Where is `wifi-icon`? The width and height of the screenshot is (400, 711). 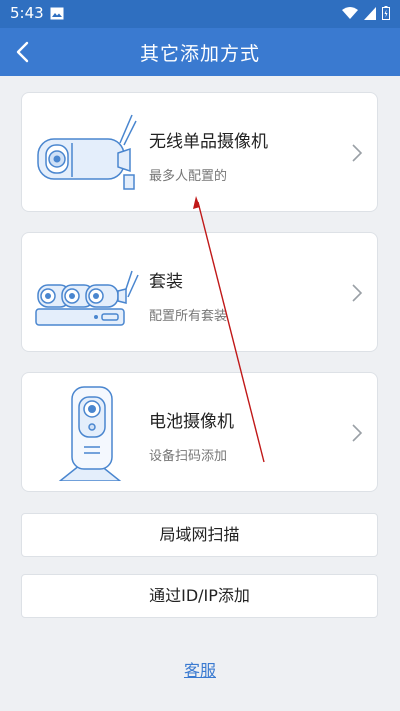
wifi-icon is located at coordinates (350, 12).